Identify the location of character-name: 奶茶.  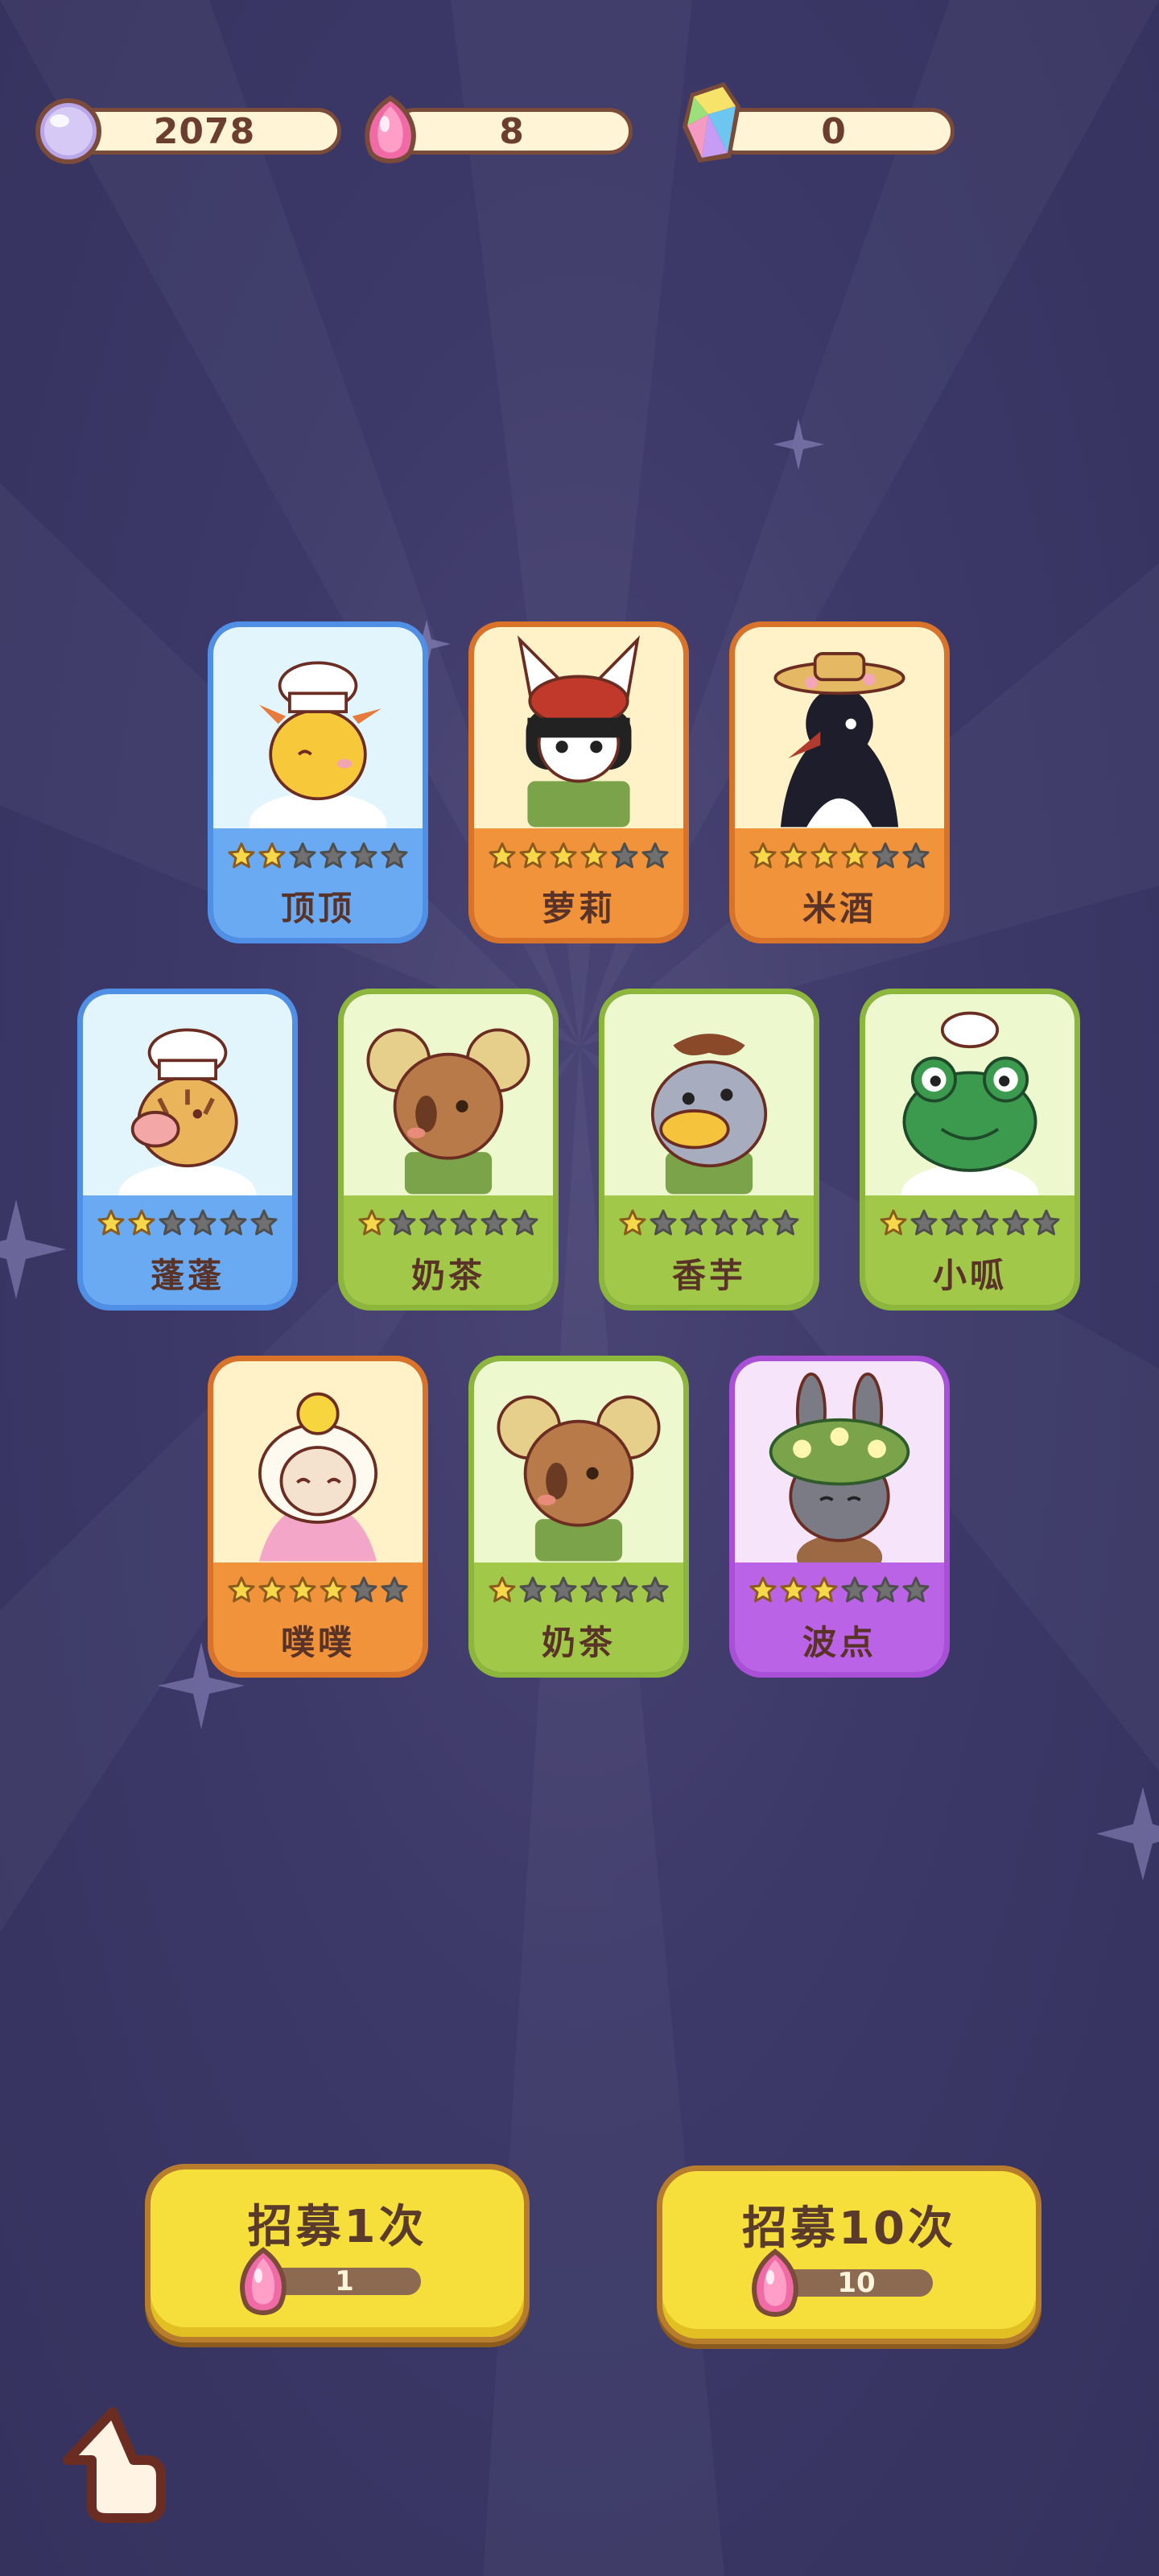
(578, 1642).